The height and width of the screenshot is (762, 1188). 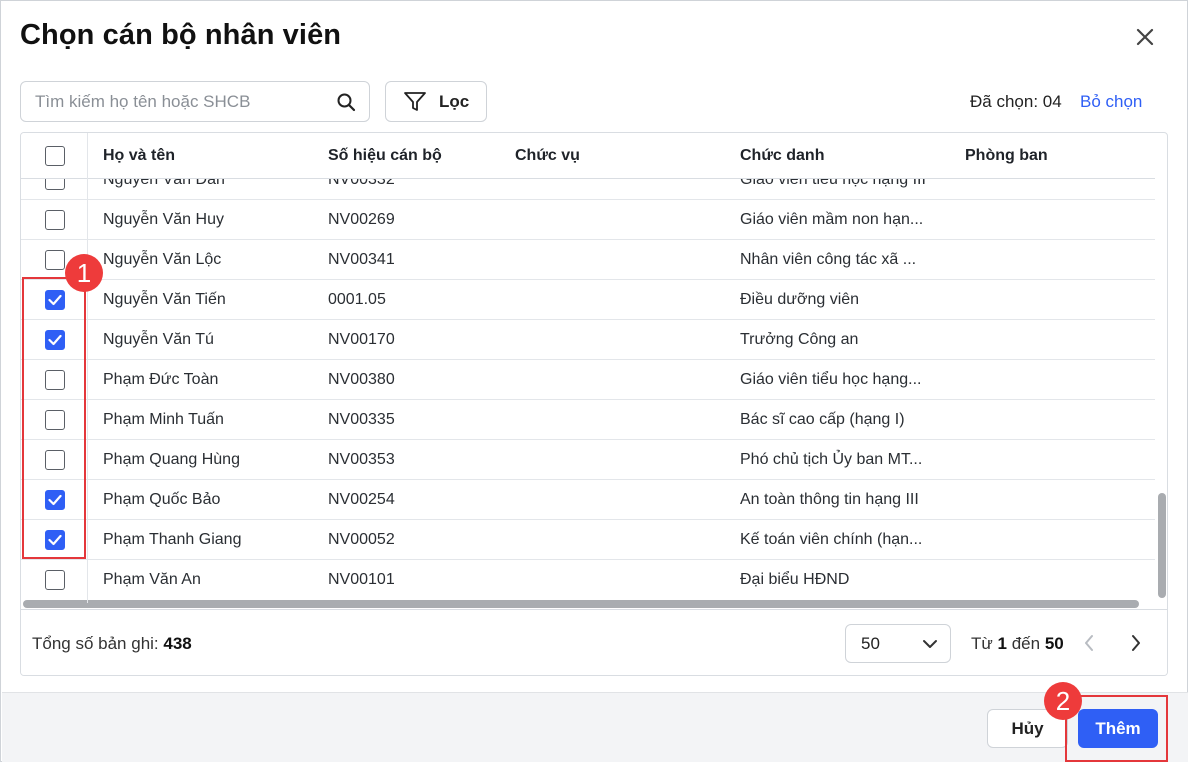 I want to click on cell-code: 0001.05, so click(x=357, y=299).